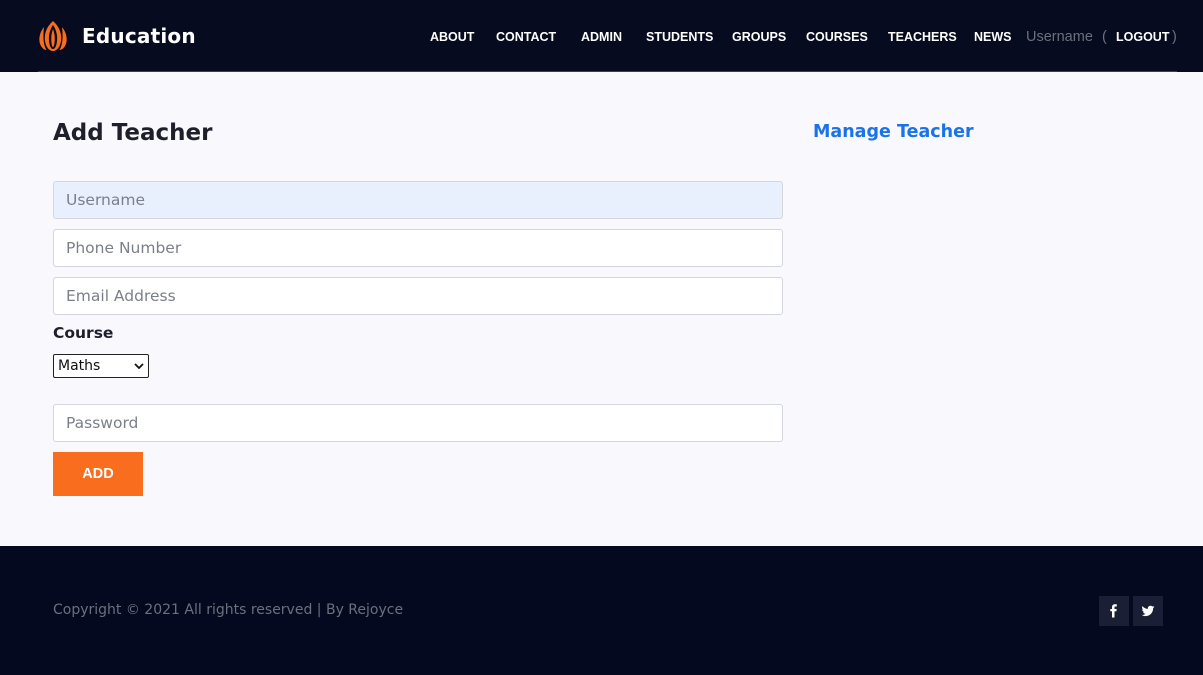 The width and height of the screenshot is (1203, 675). I want to click on nav-item-students: STUDENTS, so click(679, 37).